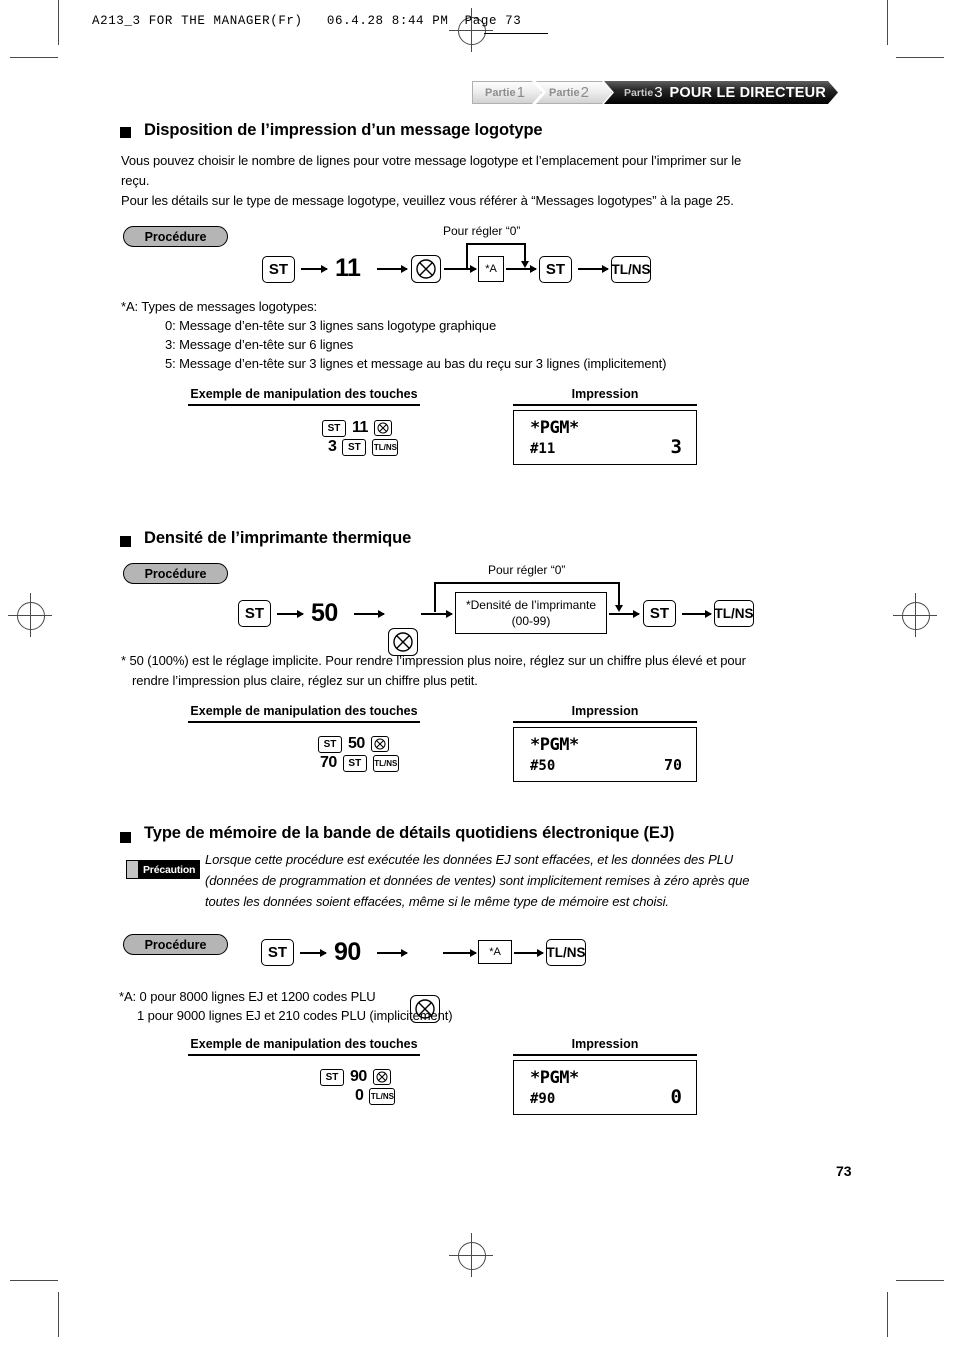 The width and height of the screenshot is (954, 1351). I want to click on section3-example-rule, so click(304, 1055).